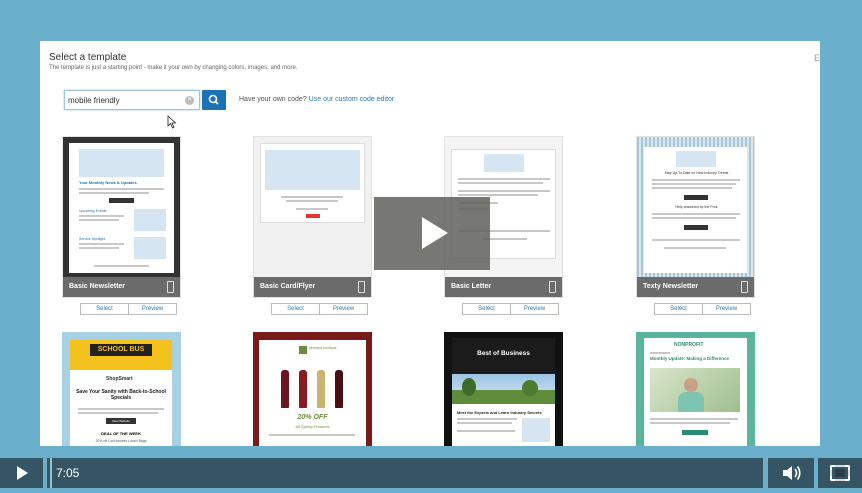 Image resolution: width=862 pixels, height=493 pixels. I want to click on template-name-text: Basic Letter, so click(471, 286).